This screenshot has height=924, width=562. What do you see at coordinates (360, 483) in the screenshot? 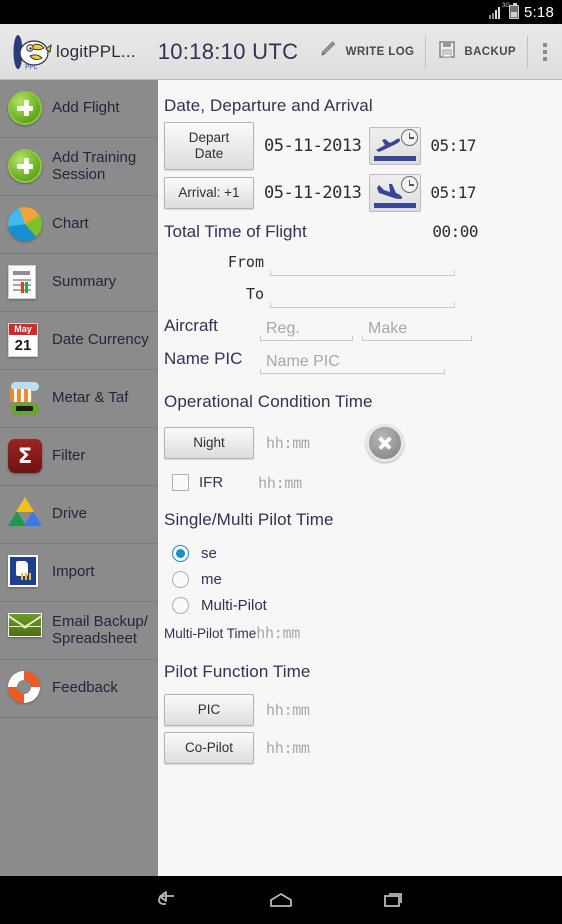
I see `ifr-row: IFR hh:mm` at bounding box center [360, 483].